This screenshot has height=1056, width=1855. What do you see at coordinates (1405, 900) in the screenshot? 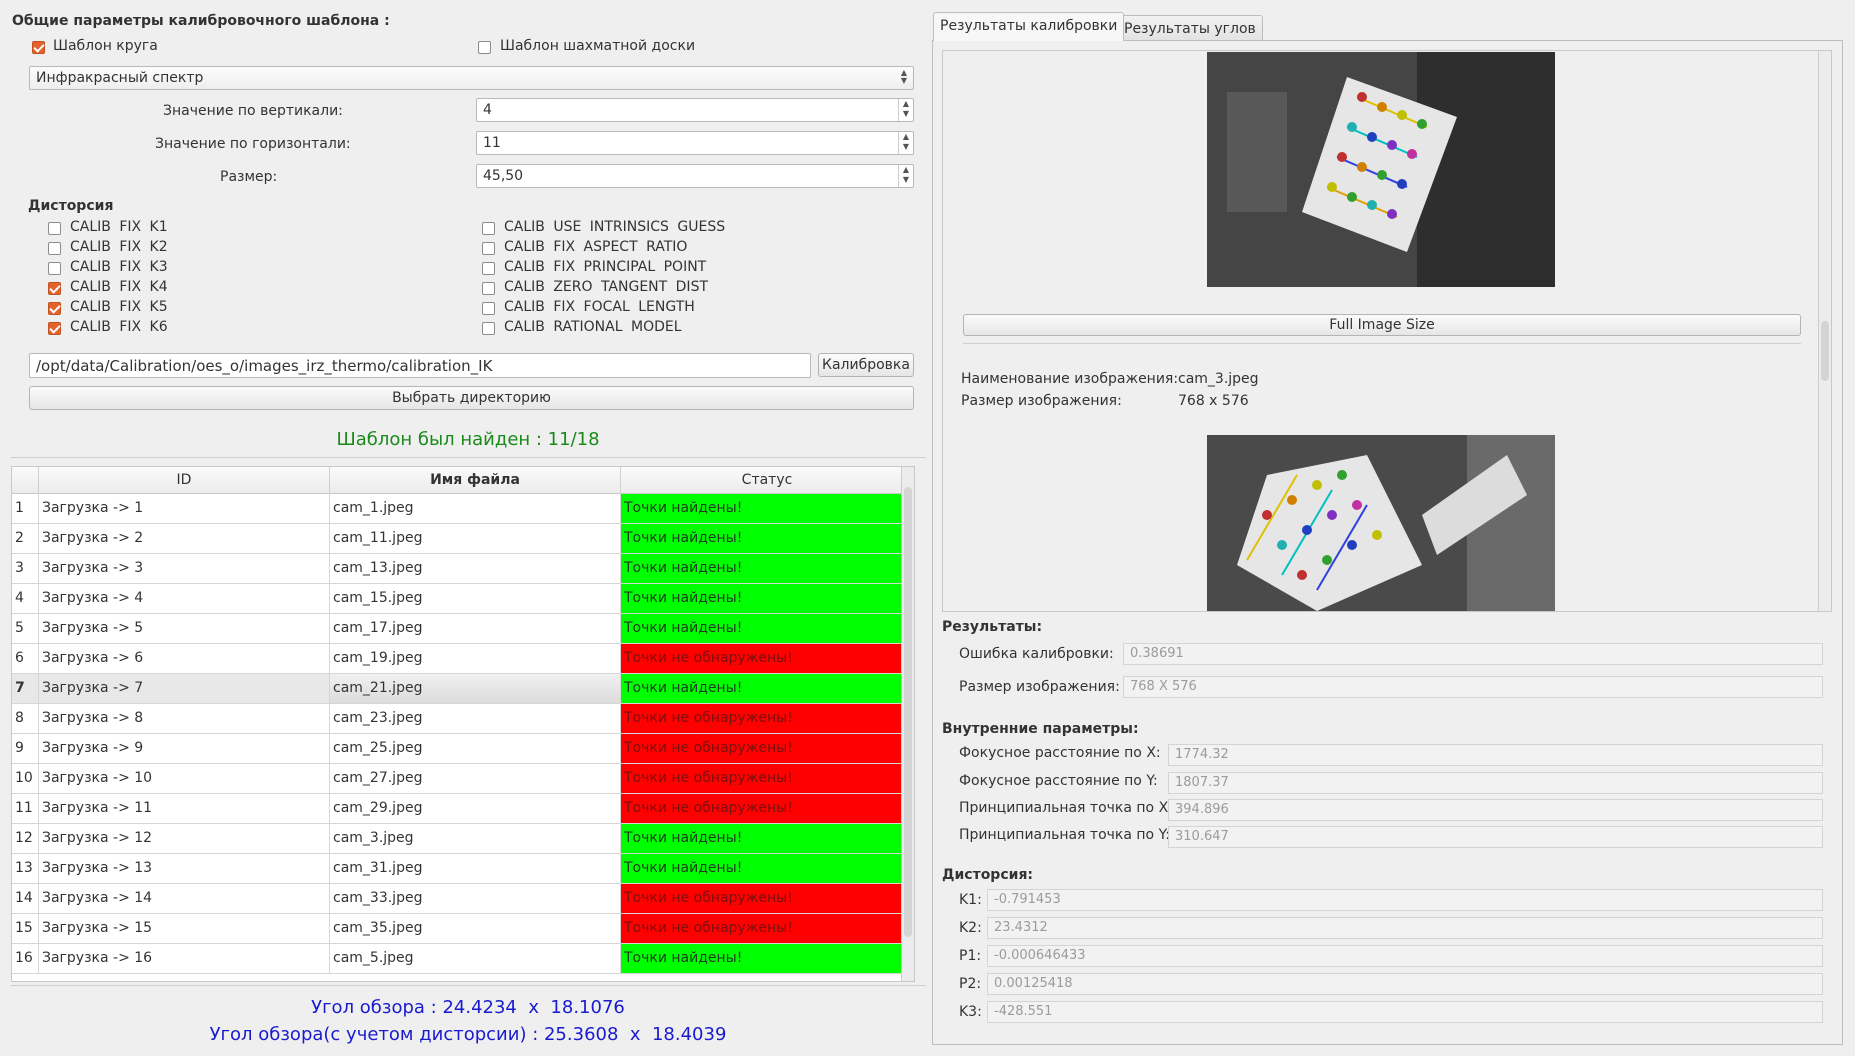
I see `k1-field: -0.791453` at bounding box center [1405, 900].